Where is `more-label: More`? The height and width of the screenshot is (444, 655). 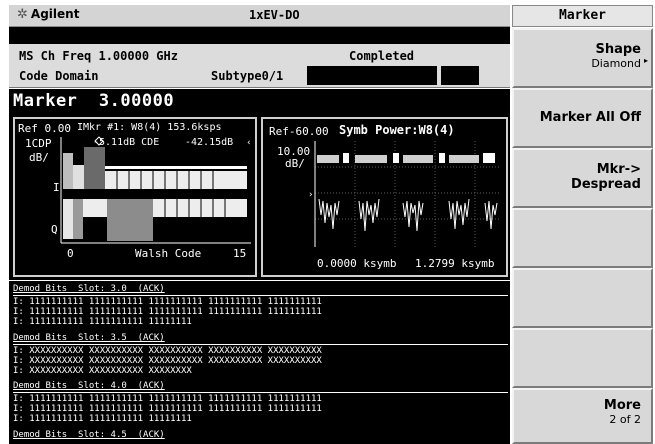
more-label: More is located at coordinates (622, 405).